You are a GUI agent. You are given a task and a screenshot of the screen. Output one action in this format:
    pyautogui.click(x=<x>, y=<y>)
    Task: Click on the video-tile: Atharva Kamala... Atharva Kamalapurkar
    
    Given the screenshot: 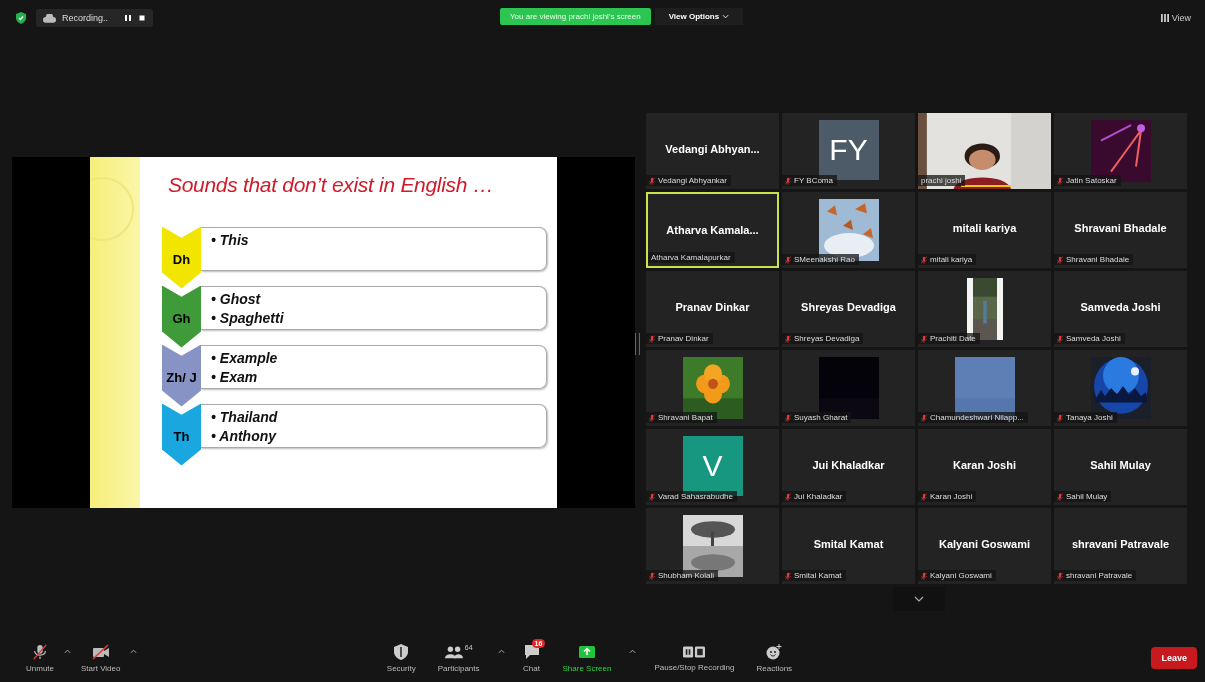 What is the action you would take?
    pyautogui.click(x=712, y=230)
    